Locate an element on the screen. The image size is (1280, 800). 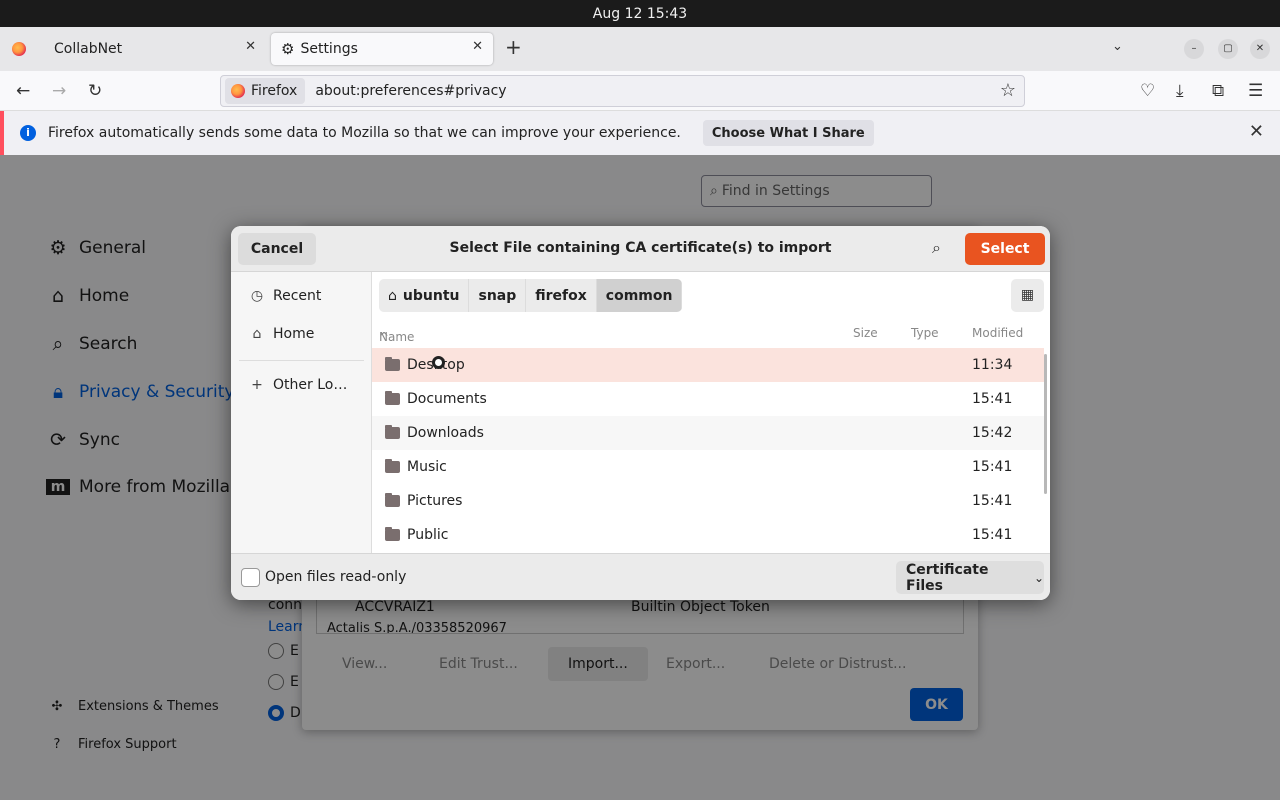
file-modified: 11:34 is located at coordinates (992, 365).